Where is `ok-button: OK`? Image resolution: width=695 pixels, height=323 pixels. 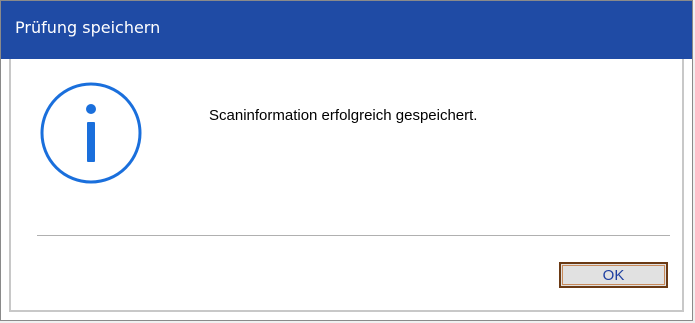 ok-button: OK is located at coordinates (613, 275).